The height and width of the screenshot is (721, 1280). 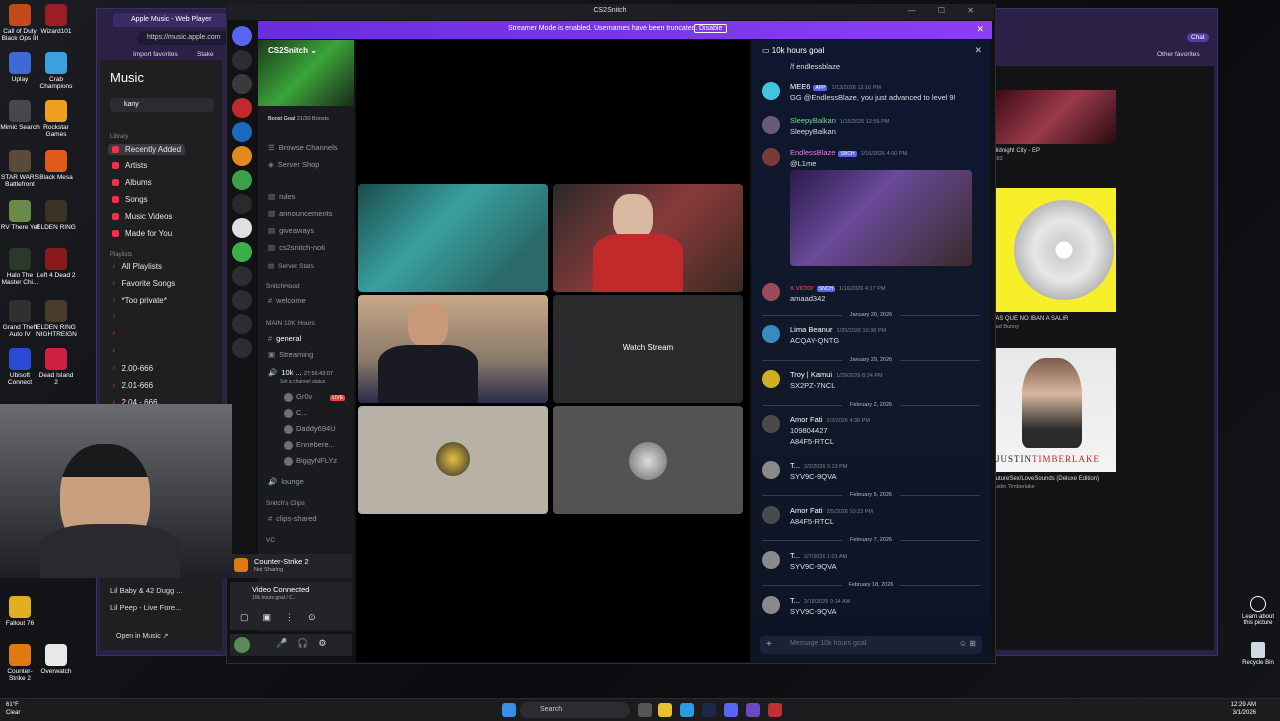 What do you see at coordinates (298, 119) in the screenshot?
I see `boost-goal: Boost Goal 21/30 Boosts` at bounding box center [298, 119].